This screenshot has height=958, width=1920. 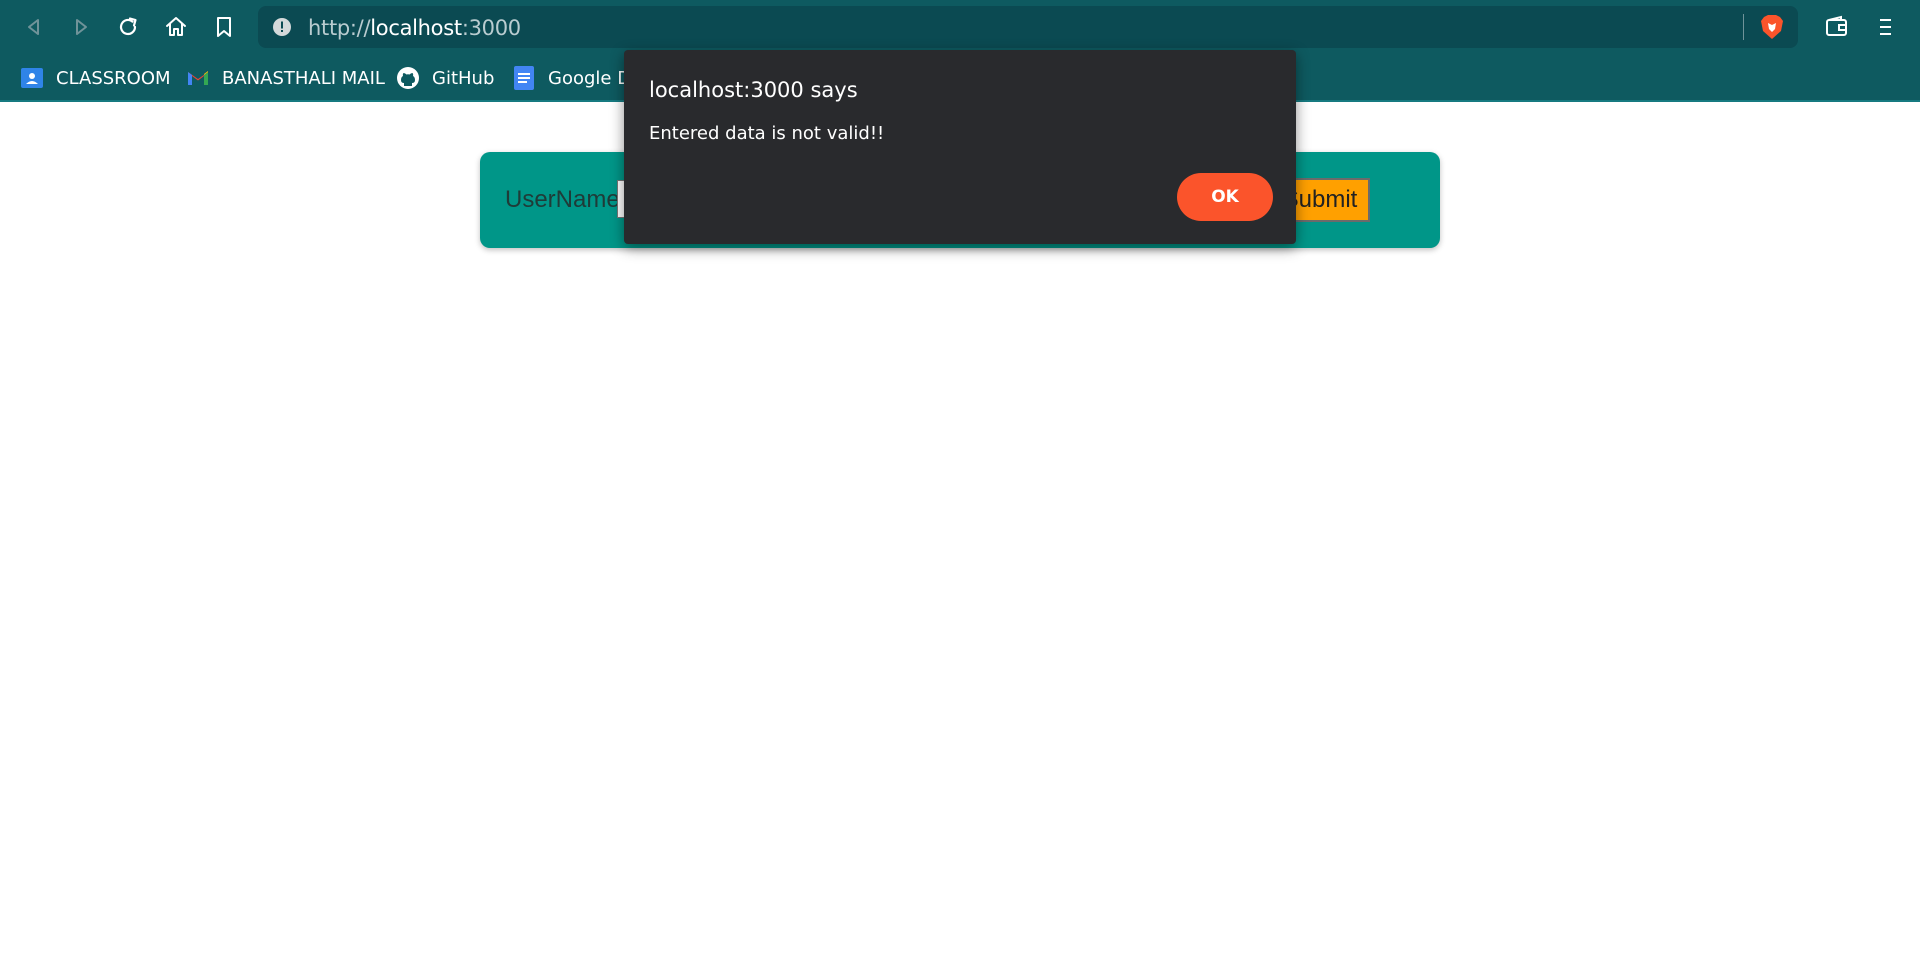 What do you see at coordinates (767, 133) in the screenshot?
I see `dialog-message: Entered data is not valid!!` at bounding box center [767, 133].